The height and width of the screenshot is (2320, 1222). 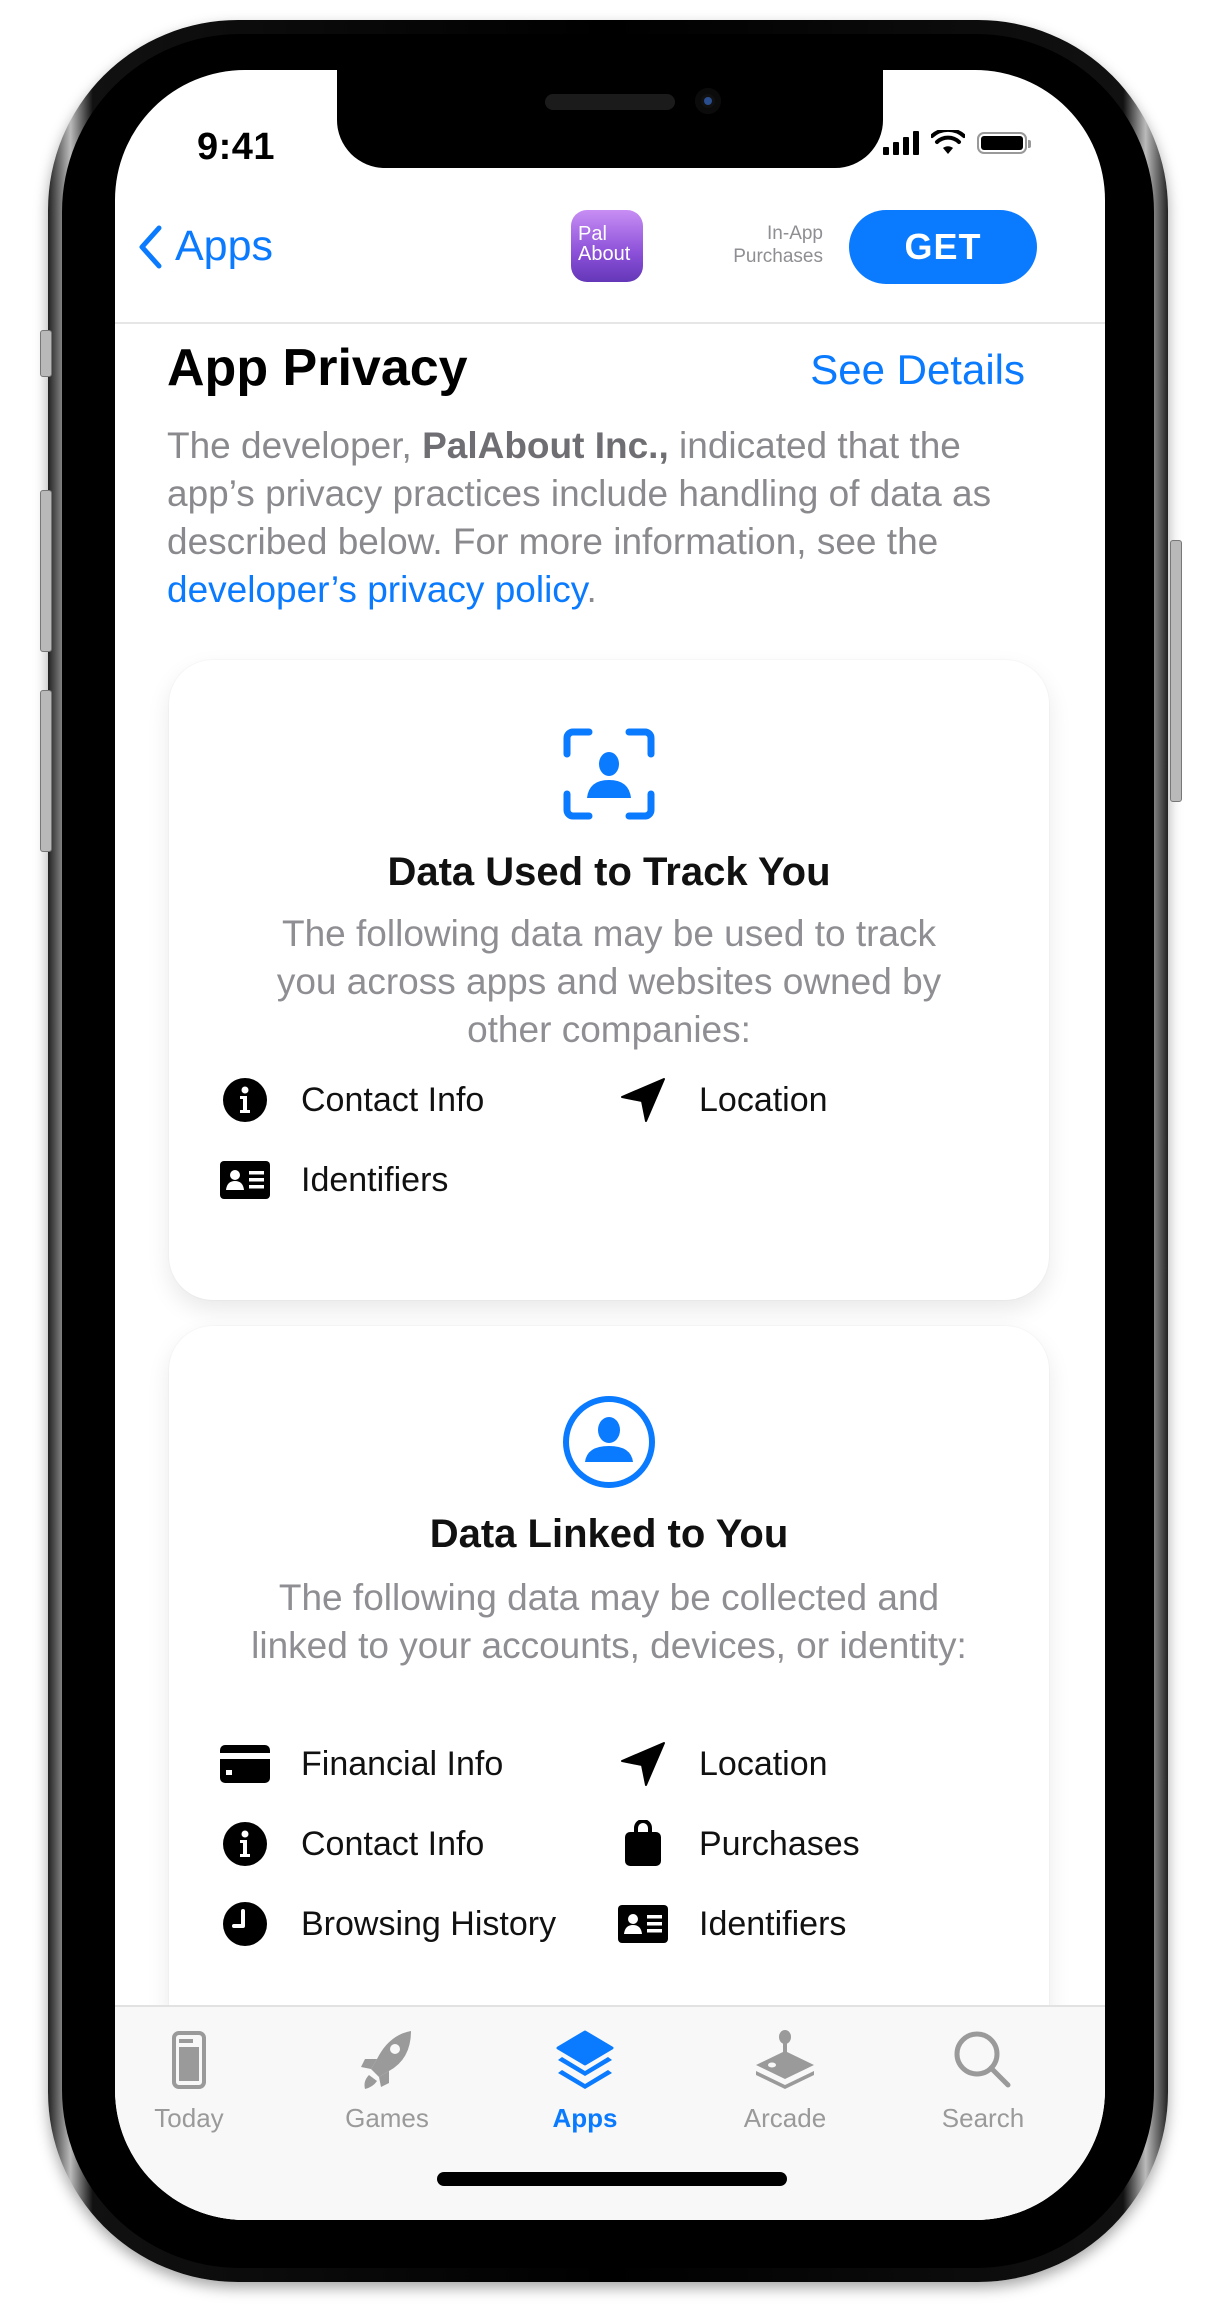 I want to click on tracking-person-icon, so click(x=609, y=774).